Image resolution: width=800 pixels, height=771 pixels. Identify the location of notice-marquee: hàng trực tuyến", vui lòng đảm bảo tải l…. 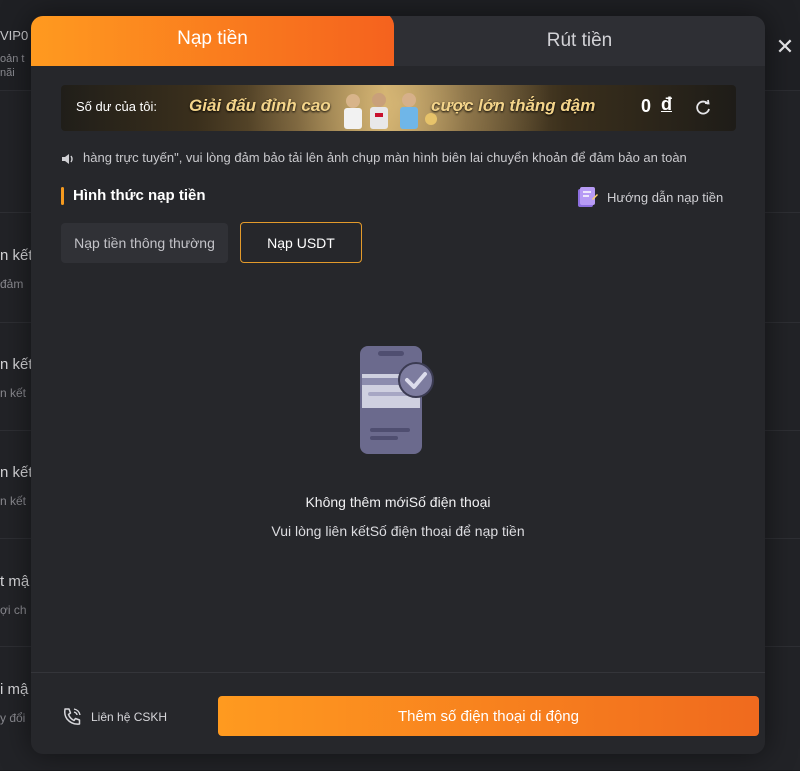
(401, 159).